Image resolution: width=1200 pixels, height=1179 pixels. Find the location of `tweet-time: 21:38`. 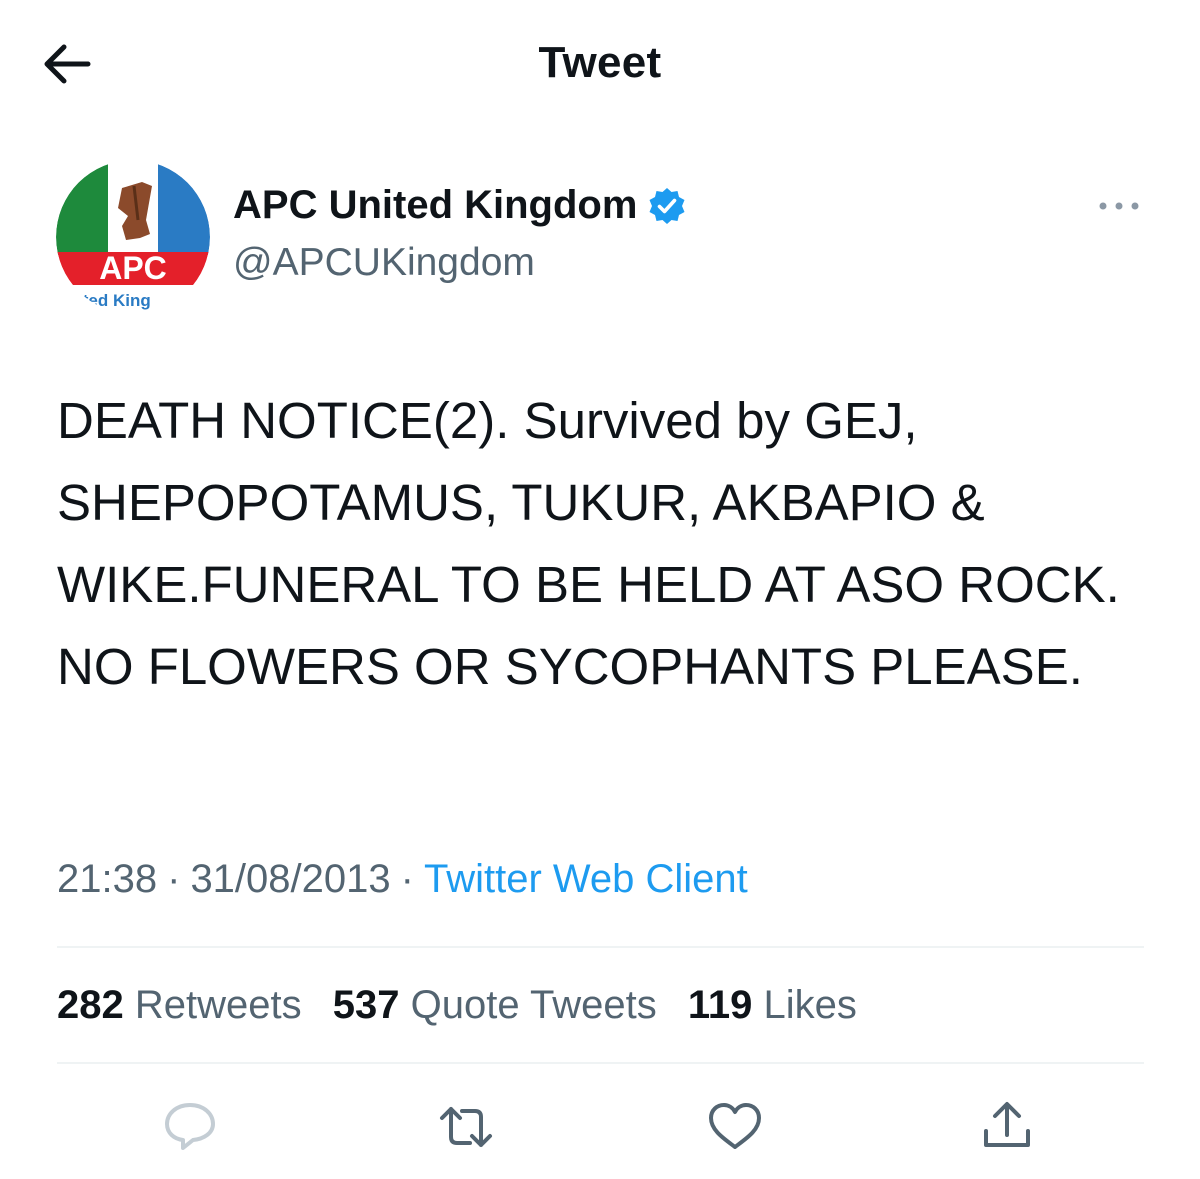

tweet-time: 21:38 is located at coordinates (107, 879).